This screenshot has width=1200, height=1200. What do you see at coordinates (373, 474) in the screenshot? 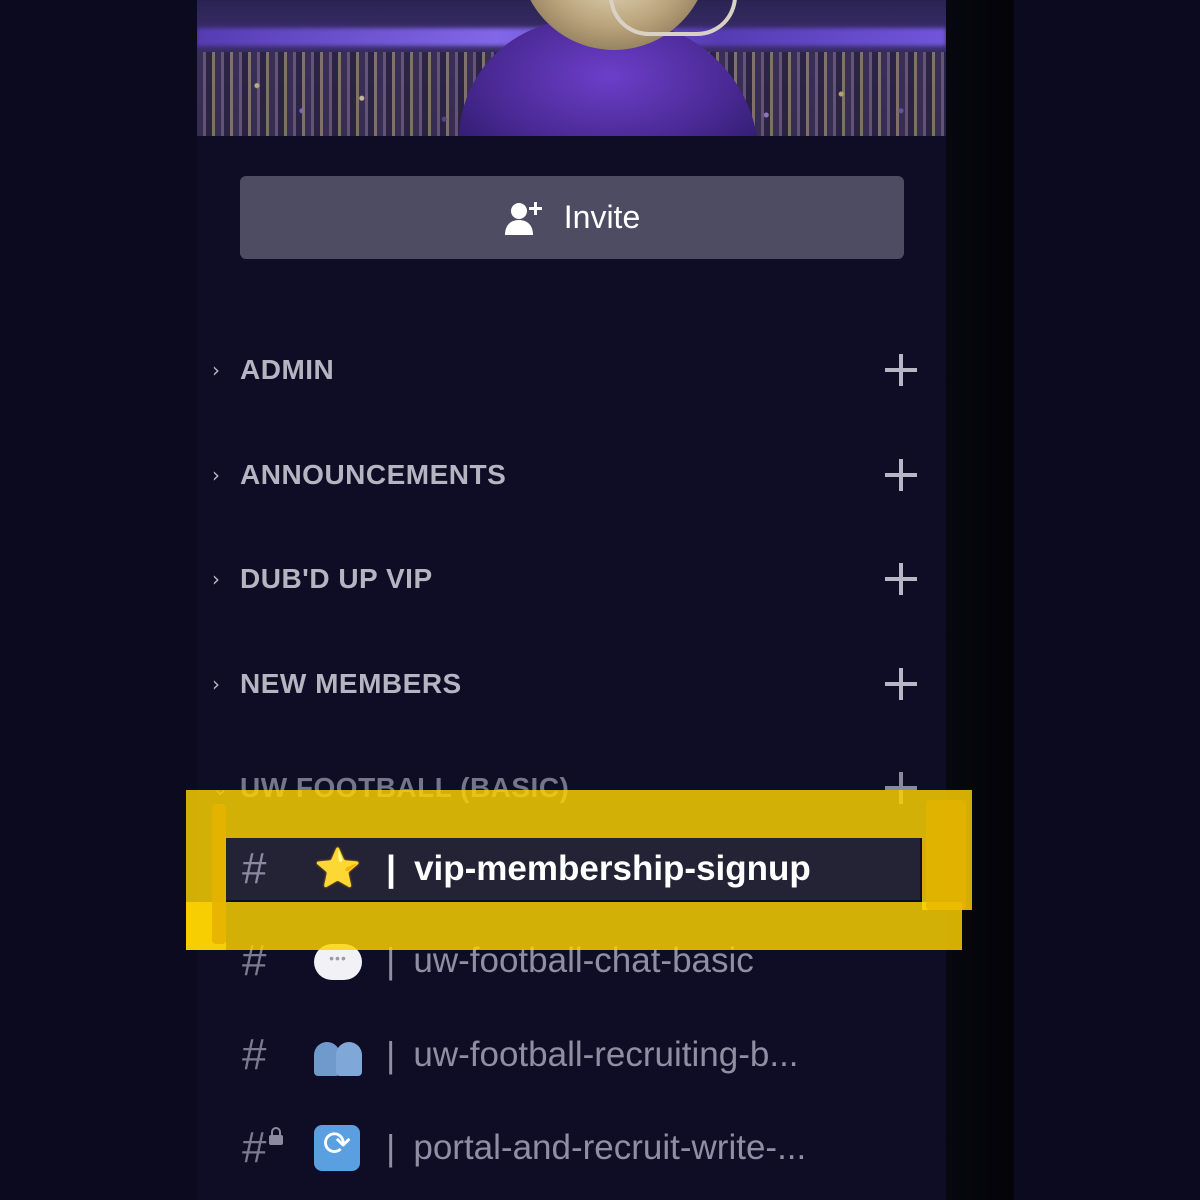
I see `category-label: ANNOUNCEMENTS` at bounding box center [373, 474].